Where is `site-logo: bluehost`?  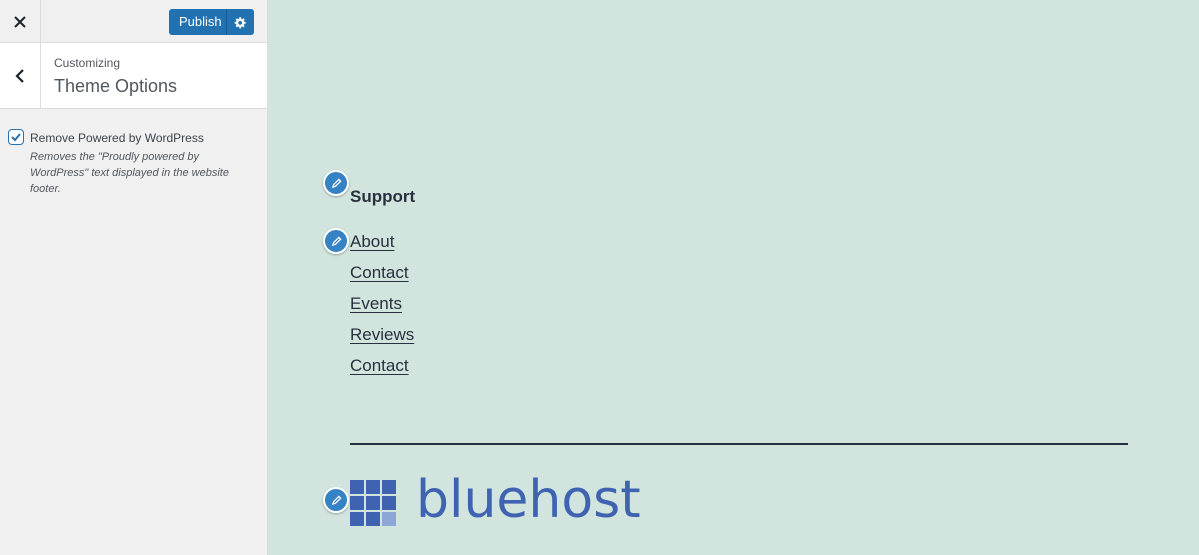 site-logo: bluehost is located at coordinates (495, 500).